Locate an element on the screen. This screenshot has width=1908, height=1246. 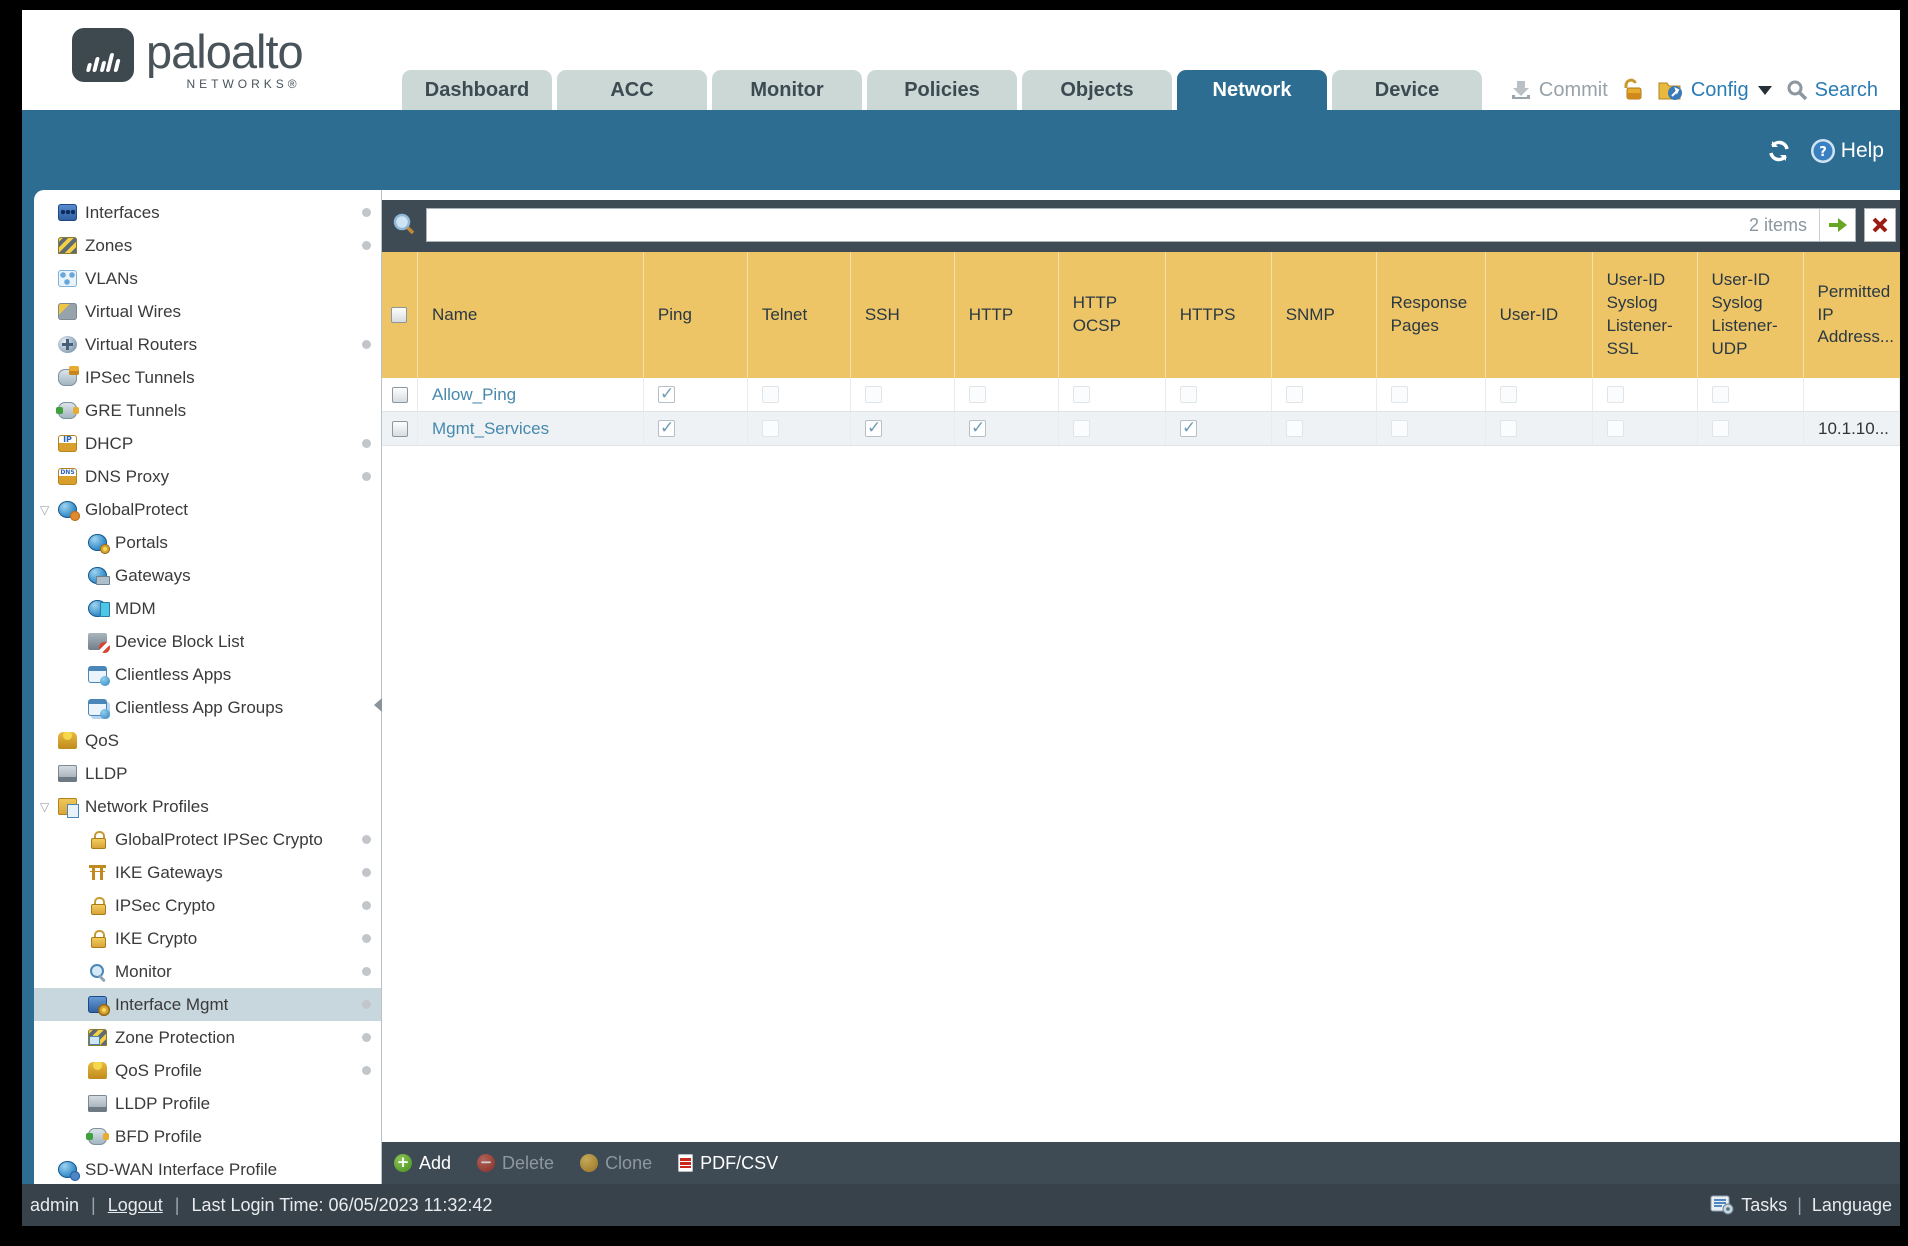
lock-icon is located at coordinates (1633, 90).